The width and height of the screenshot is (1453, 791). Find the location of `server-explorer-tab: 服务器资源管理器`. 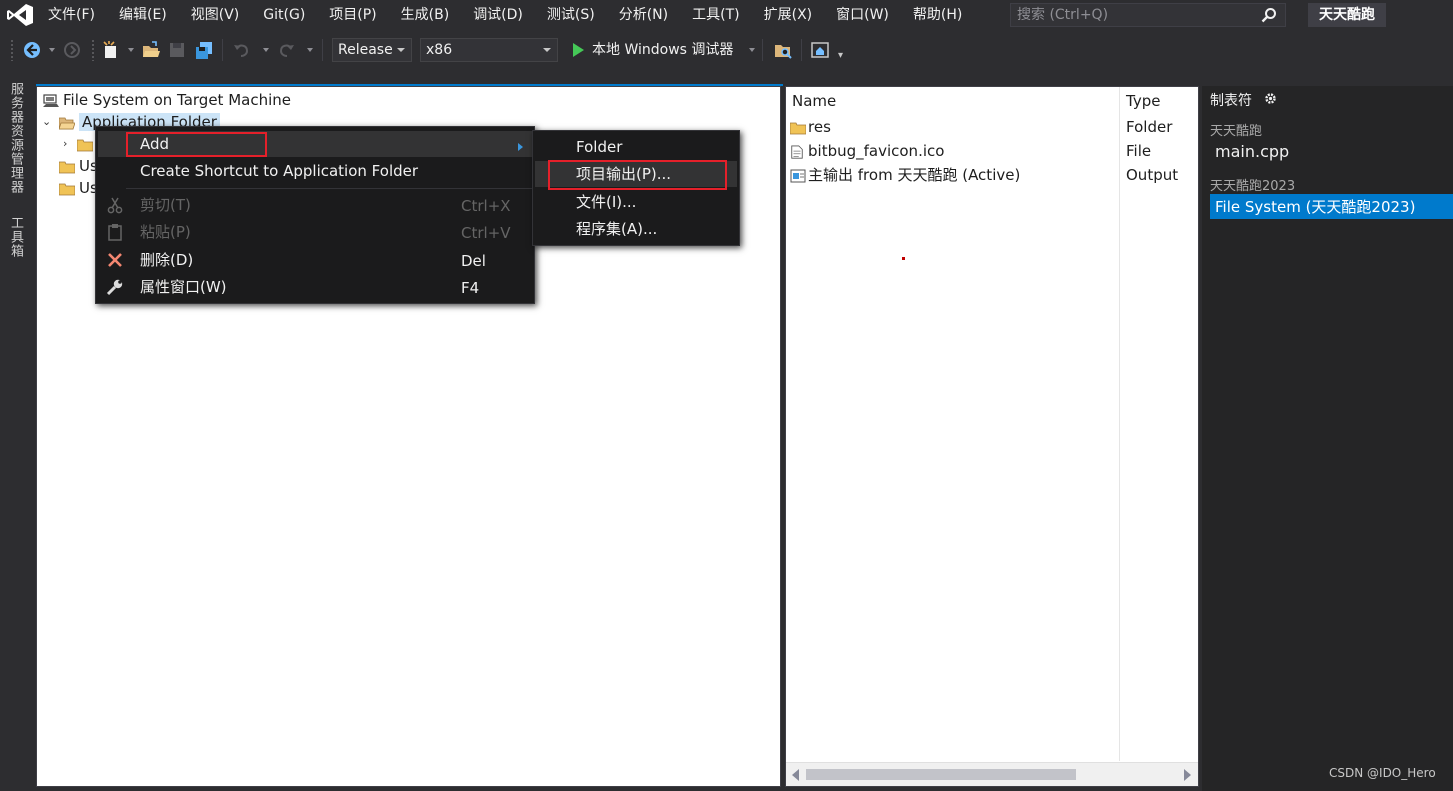

server-explorer-tab: 服务器资源管理器 is located at coordinates (15, 138).